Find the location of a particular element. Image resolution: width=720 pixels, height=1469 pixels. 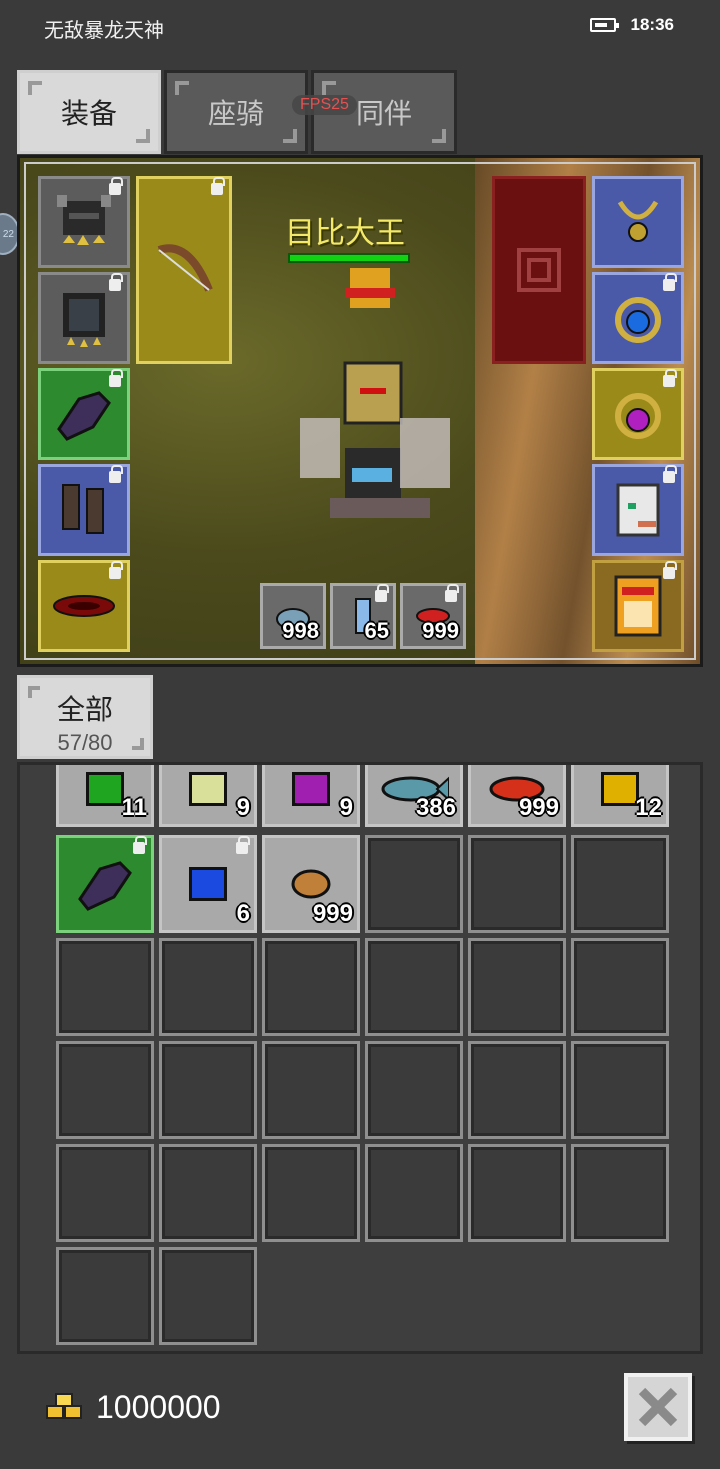

empty-banner-icon is located at coordinates (539, 270).